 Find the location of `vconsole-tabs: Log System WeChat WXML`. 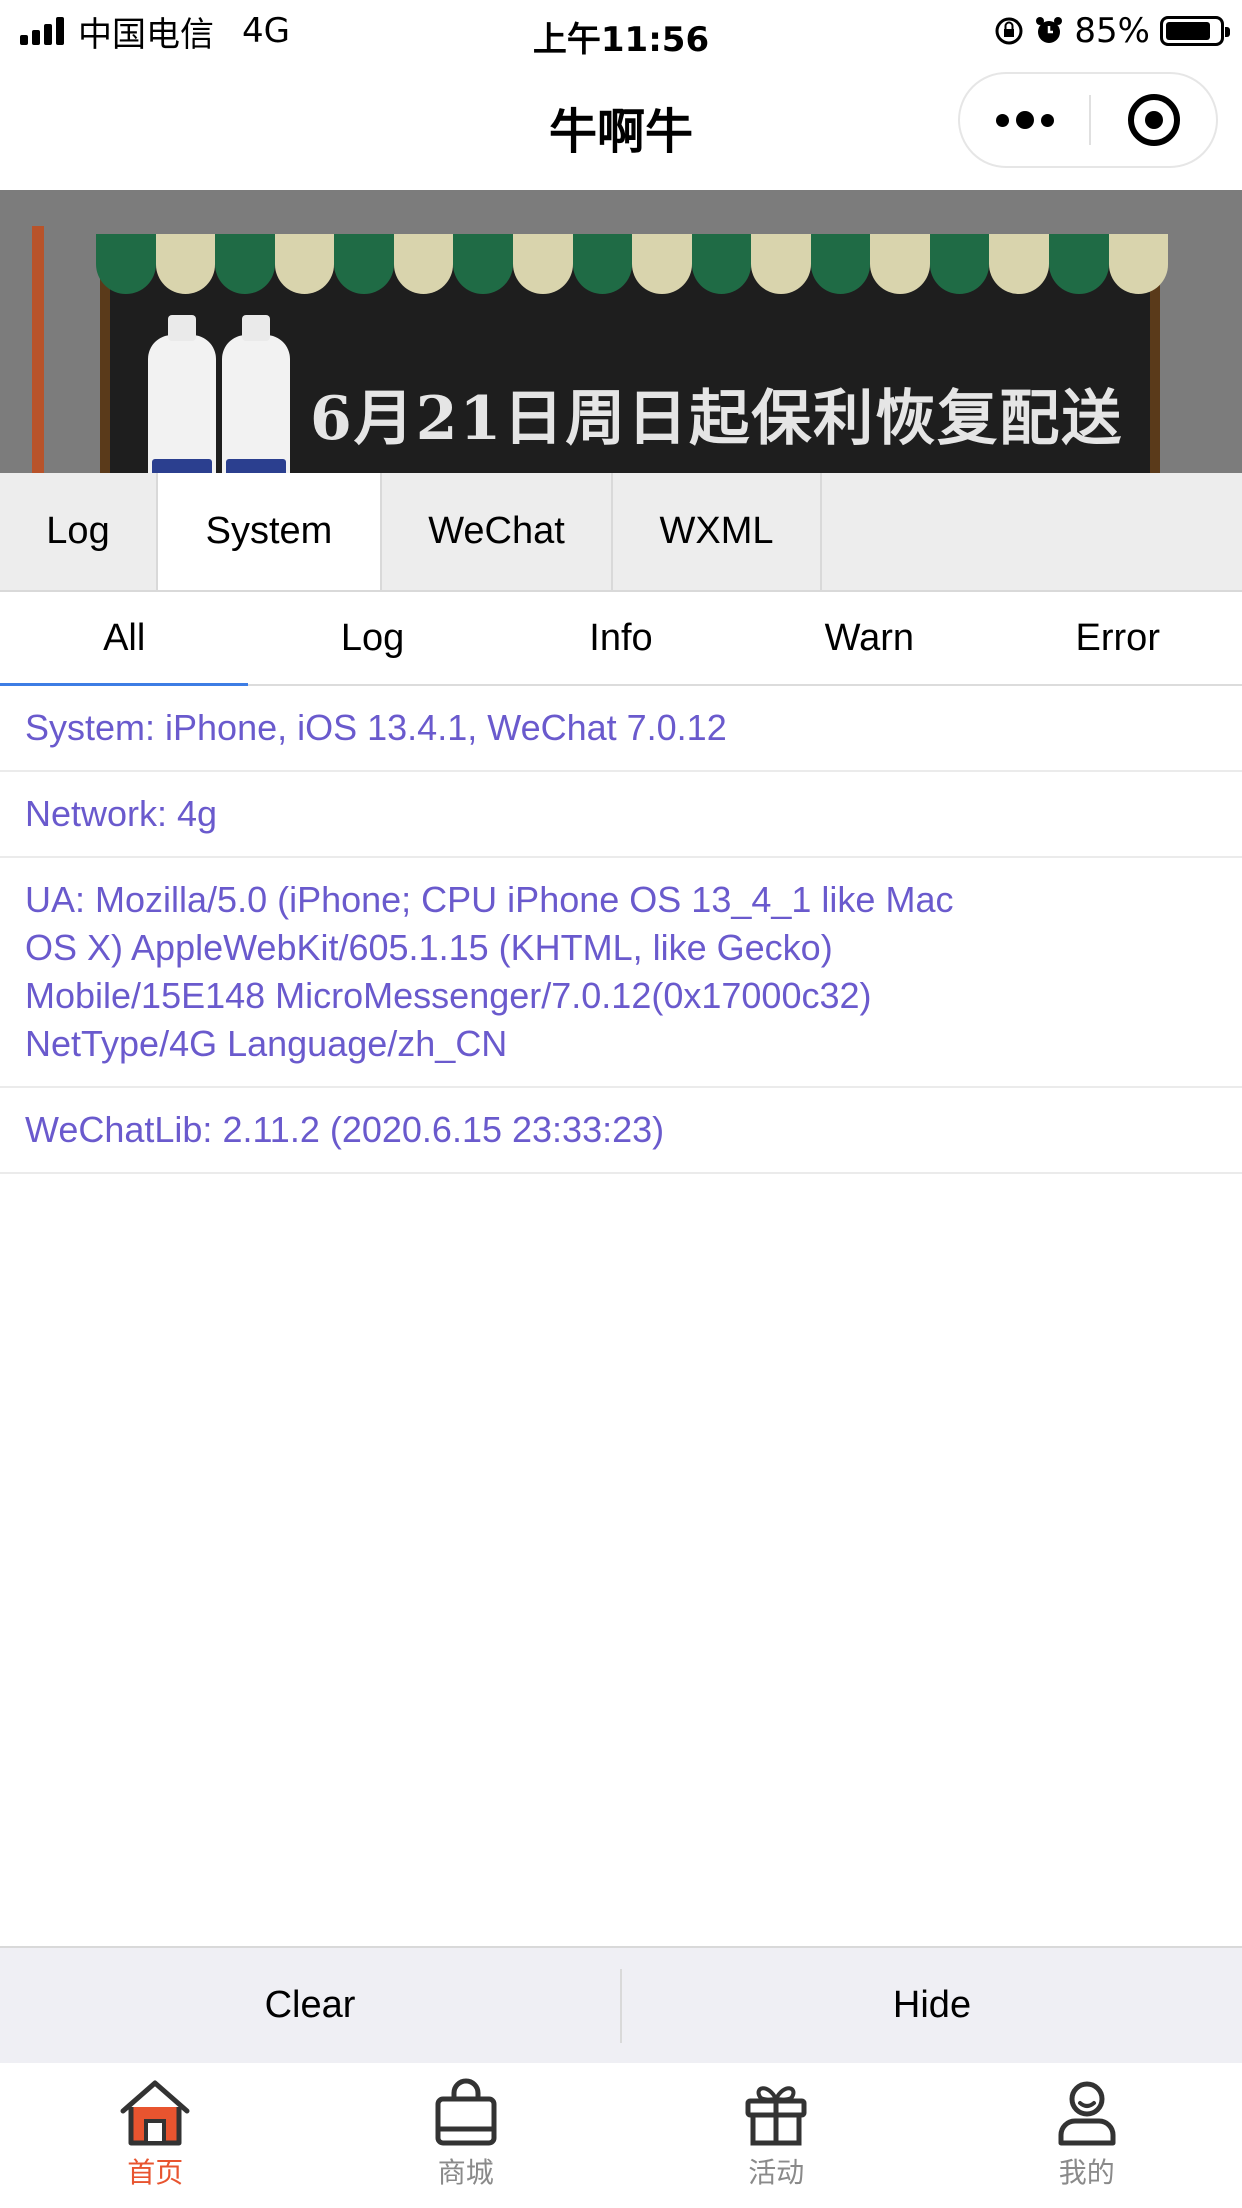

vconsole-tabs: Log System WeChat WXML is located at coordinates (621, 532).